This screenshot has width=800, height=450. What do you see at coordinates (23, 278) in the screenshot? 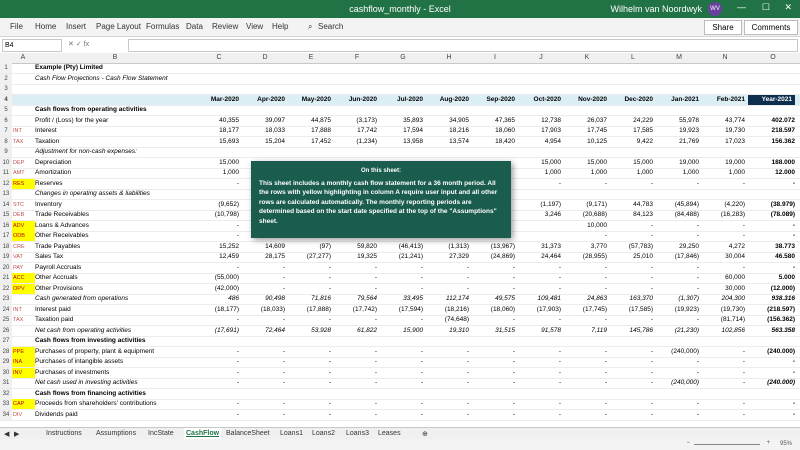
I see `row-code-cell: ACC` at bounding box center [23, 278].